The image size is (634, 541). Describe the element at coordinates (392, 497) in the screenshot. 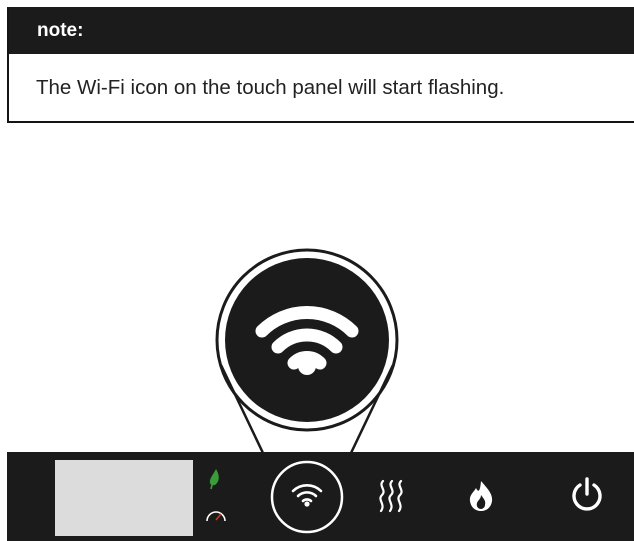

I see `heat-button` at that location.